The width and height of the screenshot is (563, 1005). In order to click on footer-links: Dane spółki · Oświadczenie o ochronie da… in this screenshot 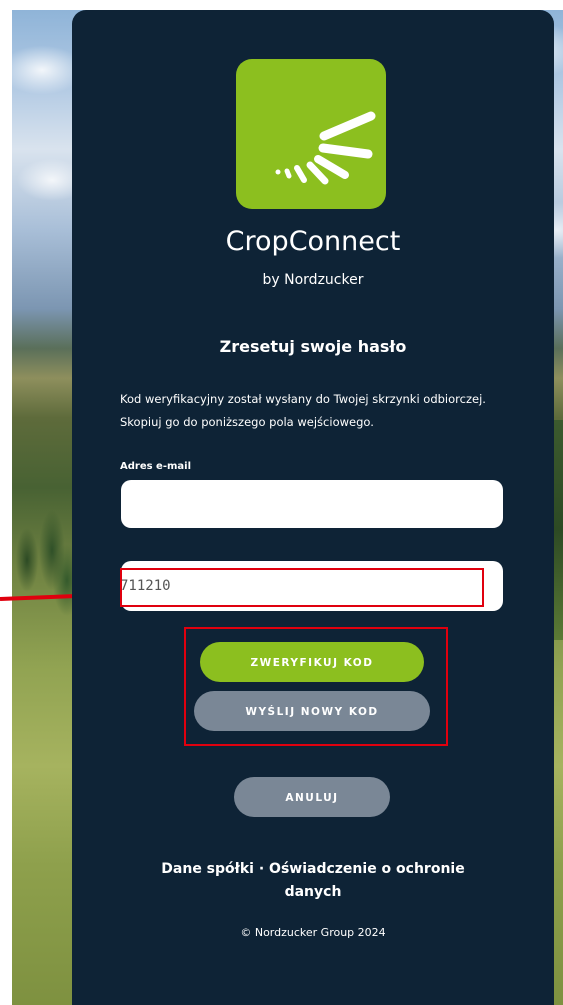, I will do `click(313, 881)`.